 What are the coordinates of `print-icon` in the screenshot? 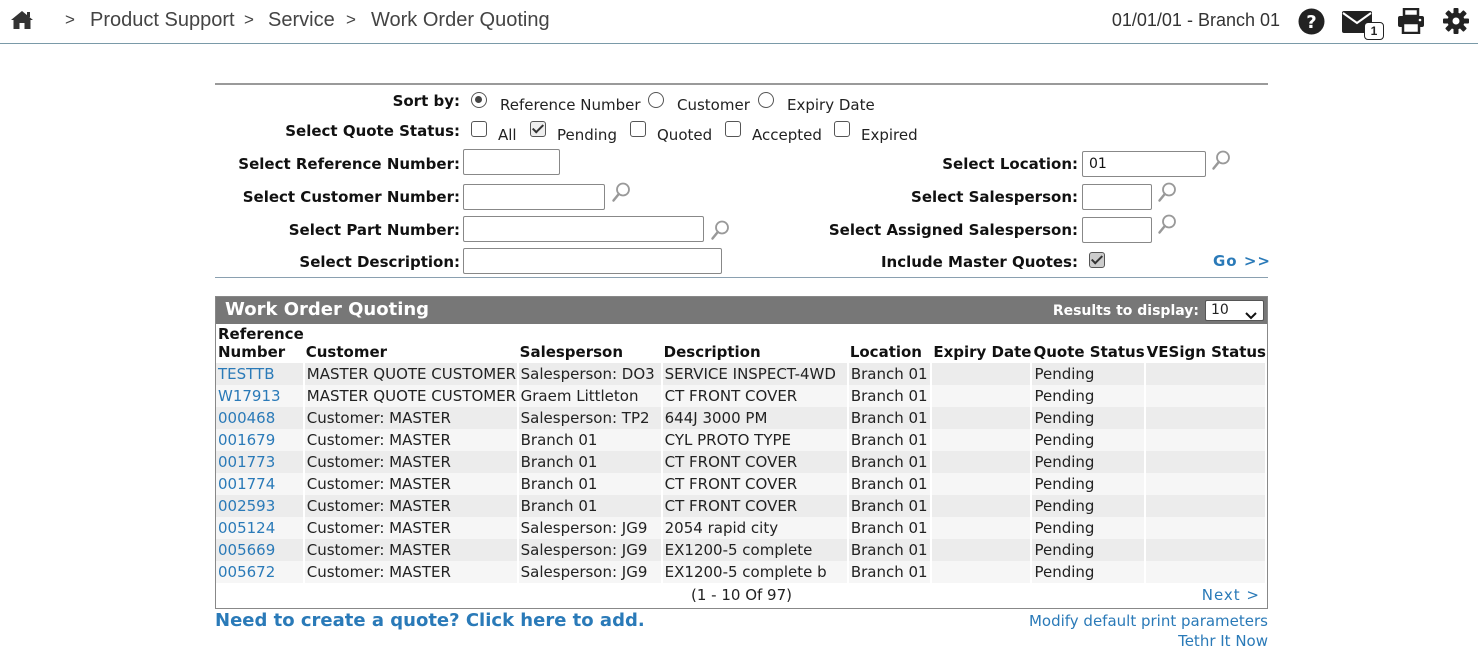 It's located at (1411, 22).